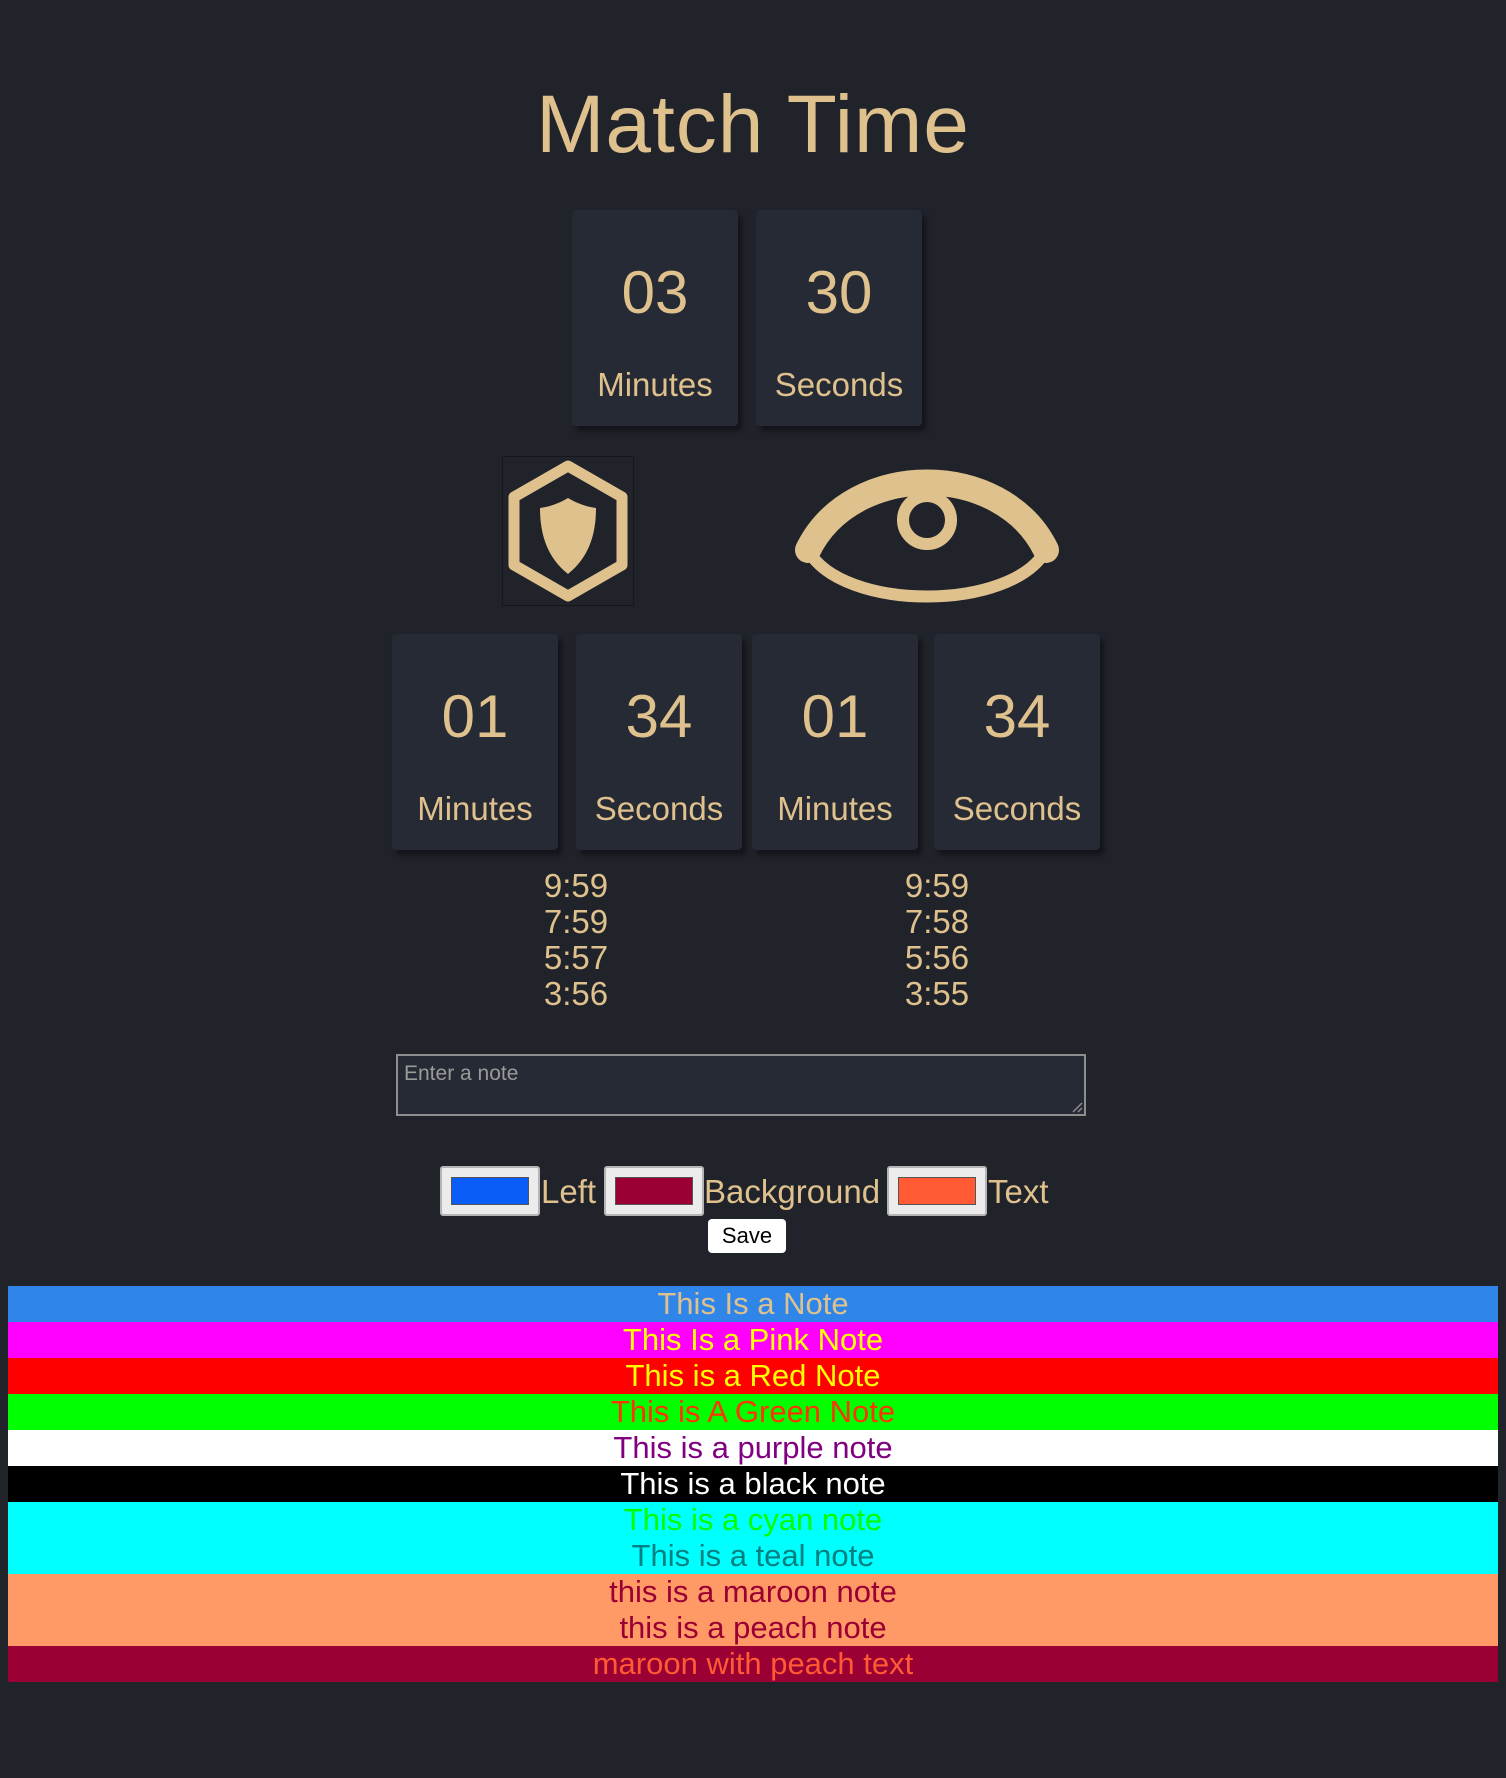 This screenshot has width=1506, height=1778. What do you see at coordinates (568, 531) in the screenshot?
I see `shield-hexagon-icon` at bounding box center [568, 531].